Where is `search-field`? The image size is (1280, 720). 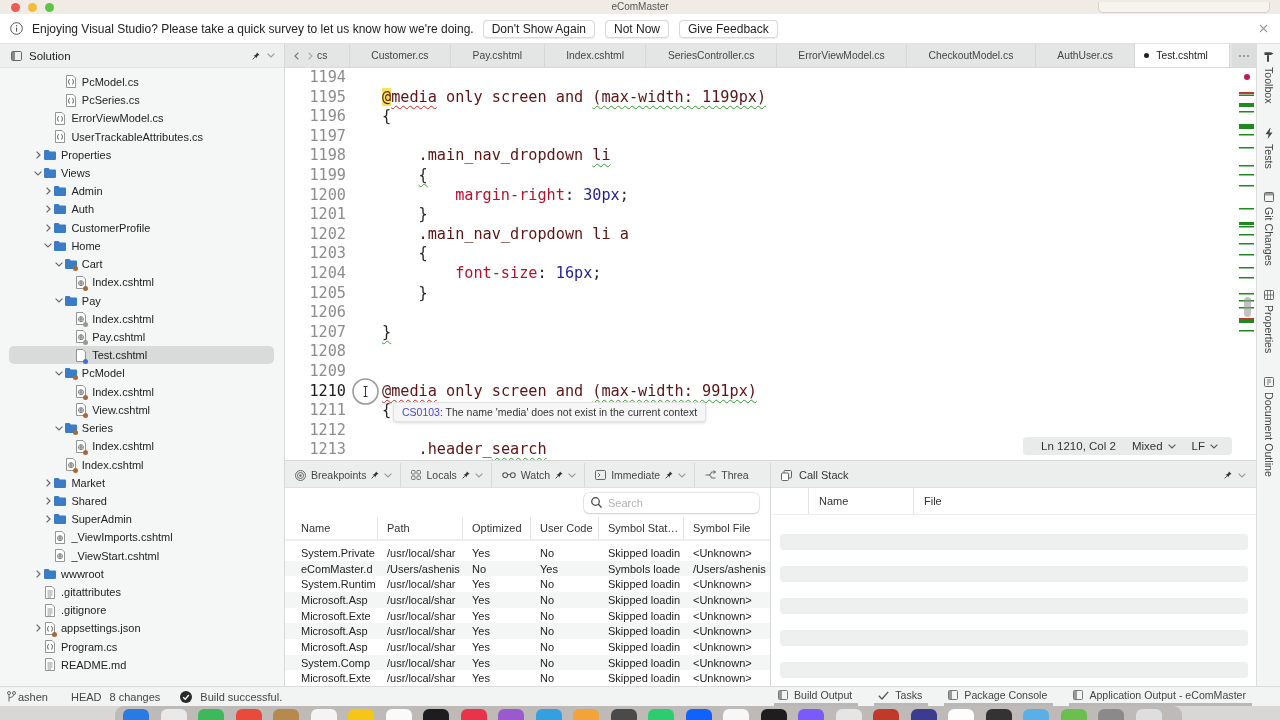 search-field is located at coordinates (1184, 7).